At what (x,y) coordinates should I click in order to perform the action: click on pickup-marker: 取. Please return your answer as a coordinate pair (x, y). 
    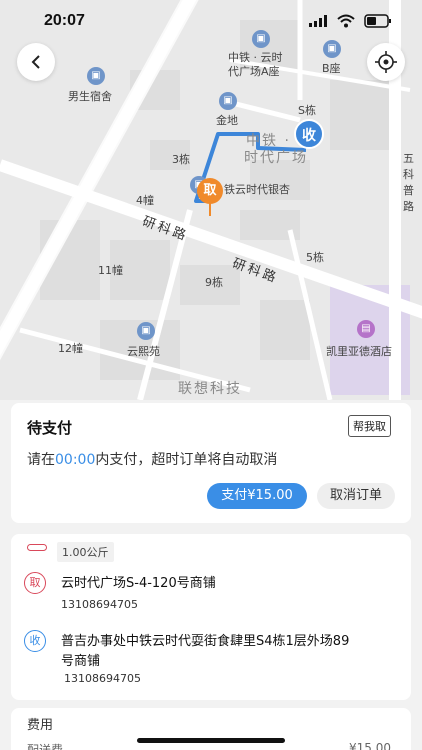
    Looking at the image, I should click on (210, 198).